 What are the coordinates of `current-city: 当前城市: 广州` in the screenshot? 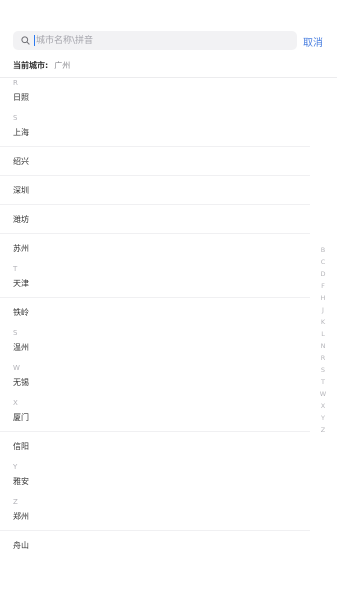 It's located at (41, 65).